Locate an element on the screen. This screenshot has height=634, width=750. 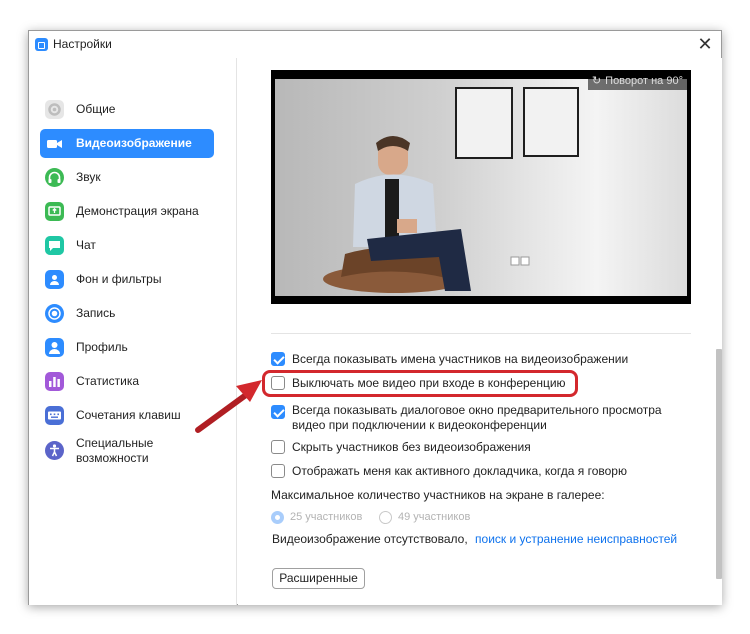
close-button: ✕ is located at coordinates (705, 44).